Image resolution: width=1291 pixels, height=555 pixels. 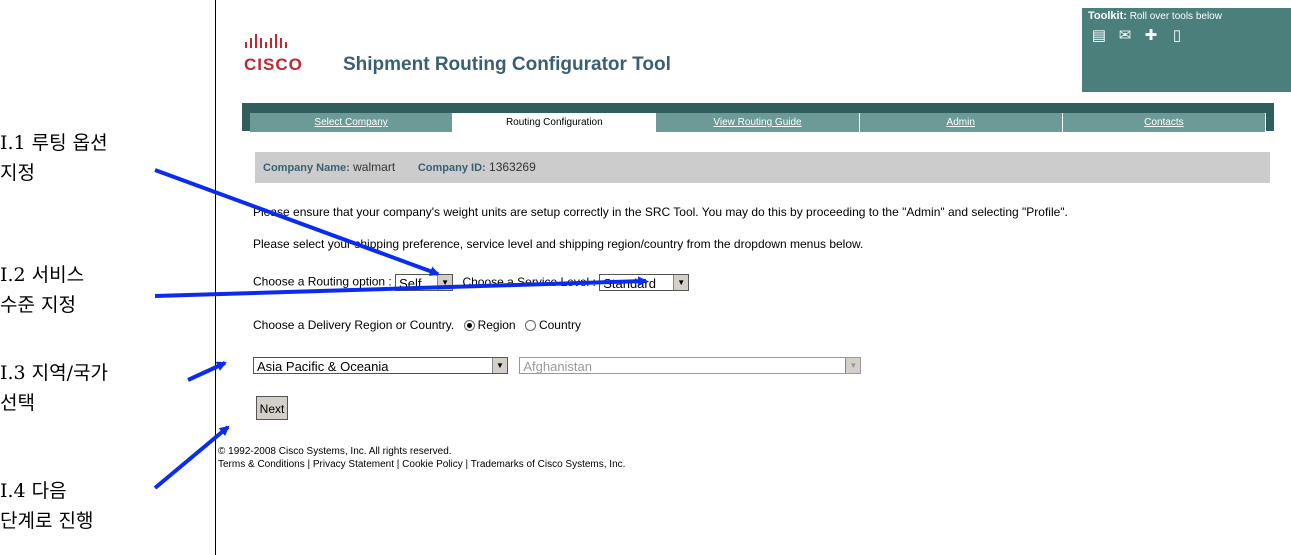 What do you see at coordinates (374, 167) in the screenshot?
I see `company-name-value: walmart` at bounding box center [374, 167].